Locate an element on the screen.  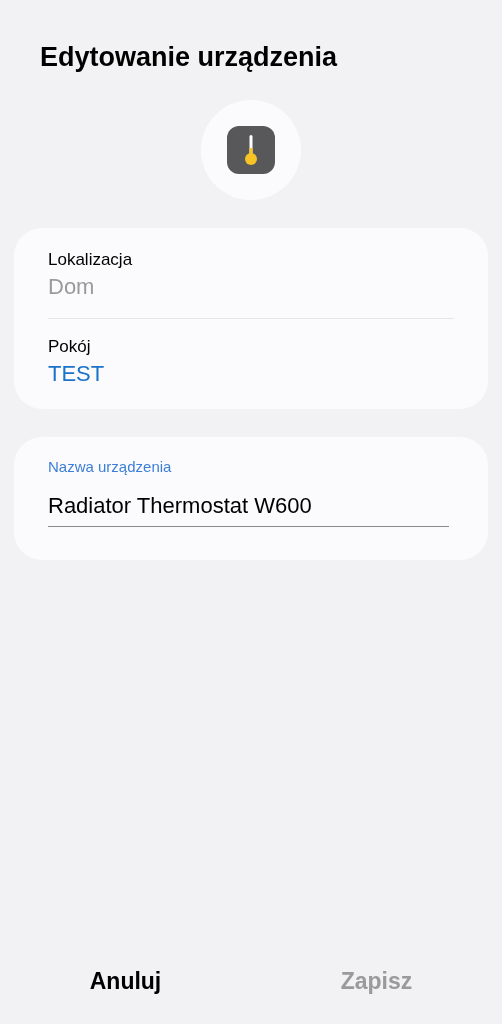
thermometer-icon is located at coordinates (251, 150).